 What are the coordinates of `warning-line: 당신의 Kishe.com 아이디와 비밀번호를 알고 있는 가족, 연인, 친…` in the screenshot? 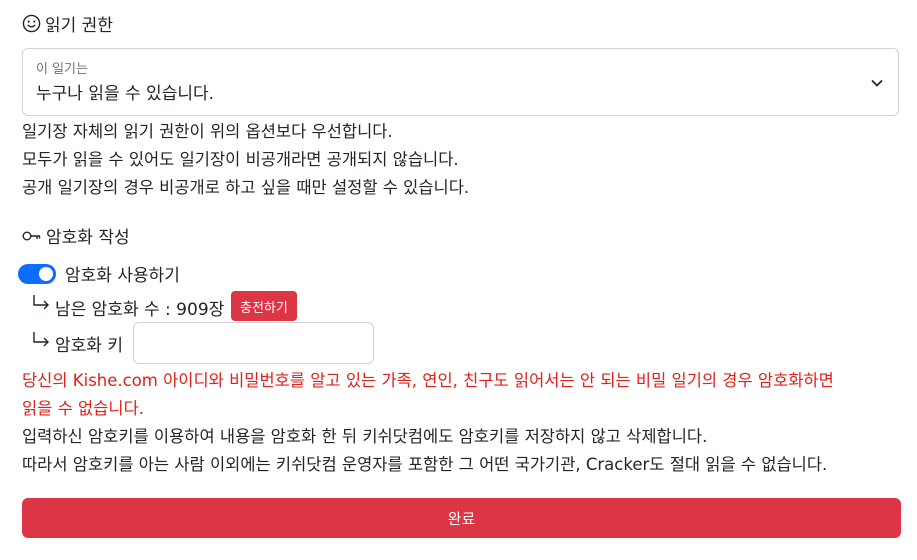 It's located at (428, 380).